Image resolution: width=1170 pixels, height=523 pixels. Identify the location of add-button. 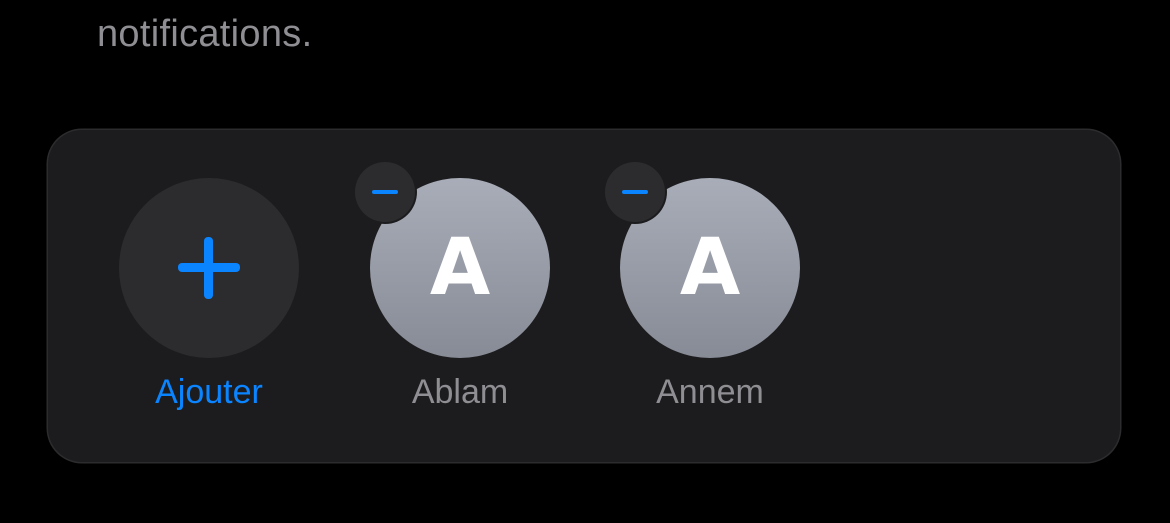
(209, 268).